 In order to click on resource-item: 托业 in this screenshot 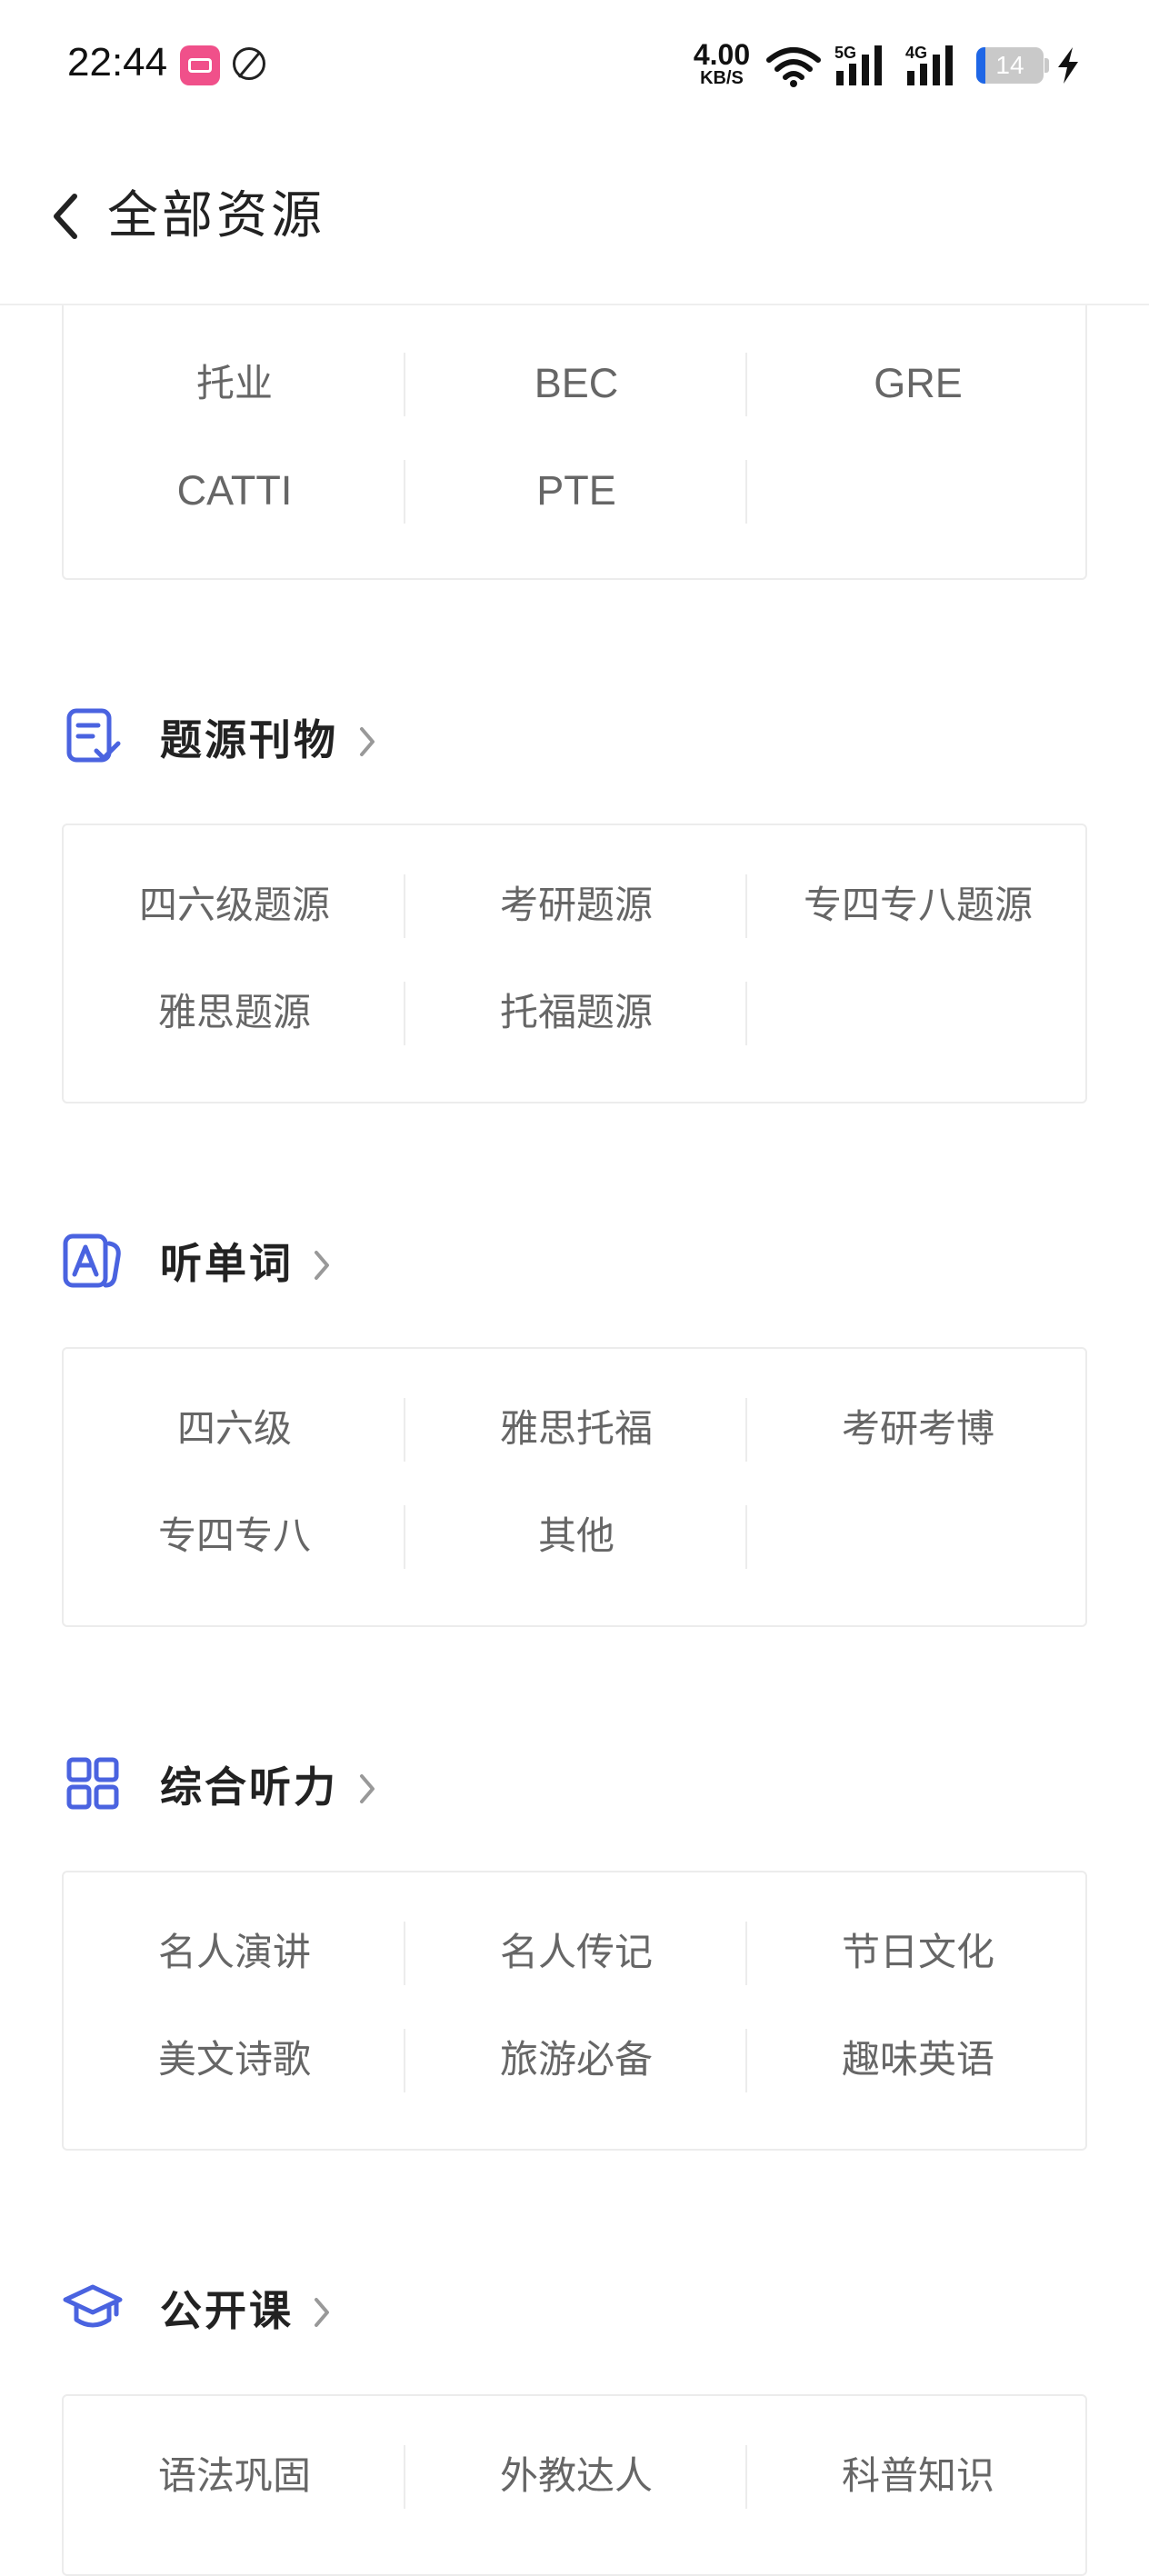, I will do `click(234, 383)`.